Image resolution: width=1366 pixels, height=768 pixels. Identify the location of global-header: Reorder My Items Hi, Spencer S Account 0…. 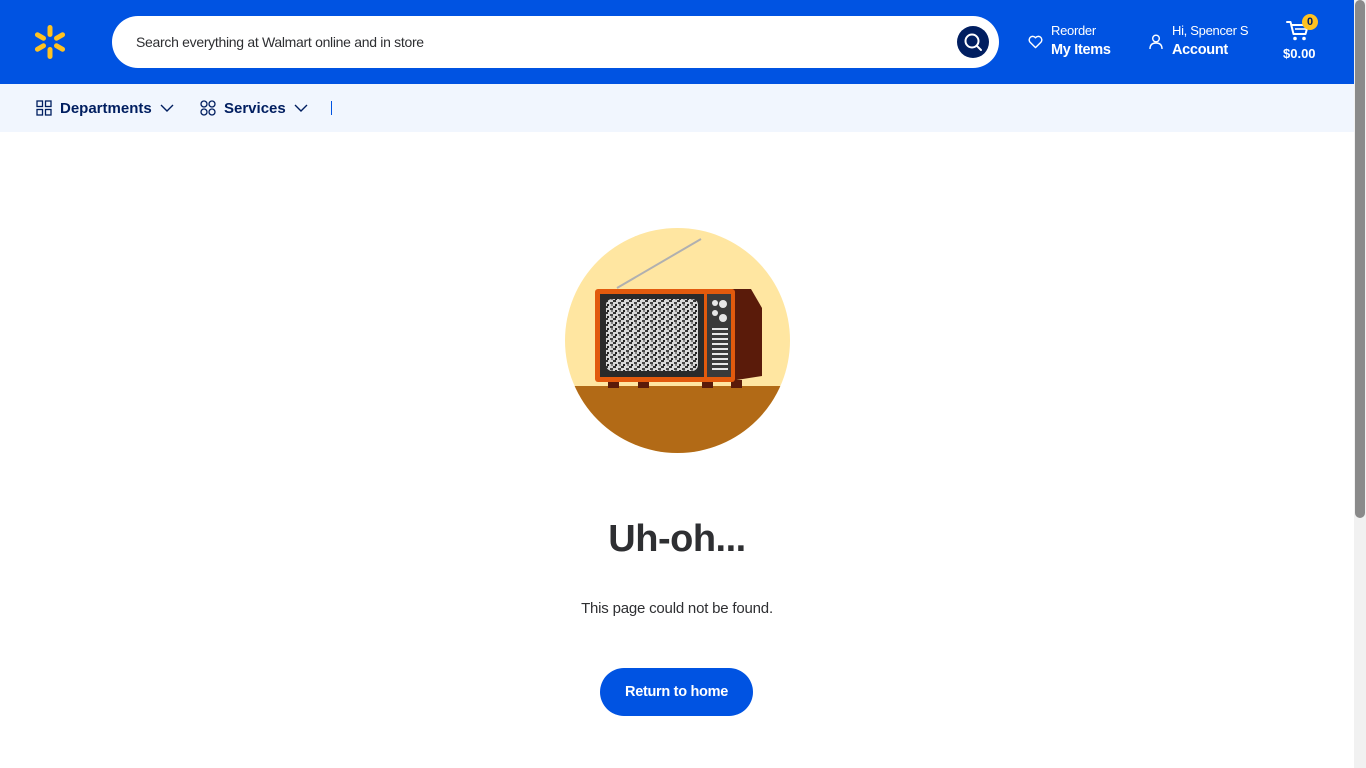
(677, 42).